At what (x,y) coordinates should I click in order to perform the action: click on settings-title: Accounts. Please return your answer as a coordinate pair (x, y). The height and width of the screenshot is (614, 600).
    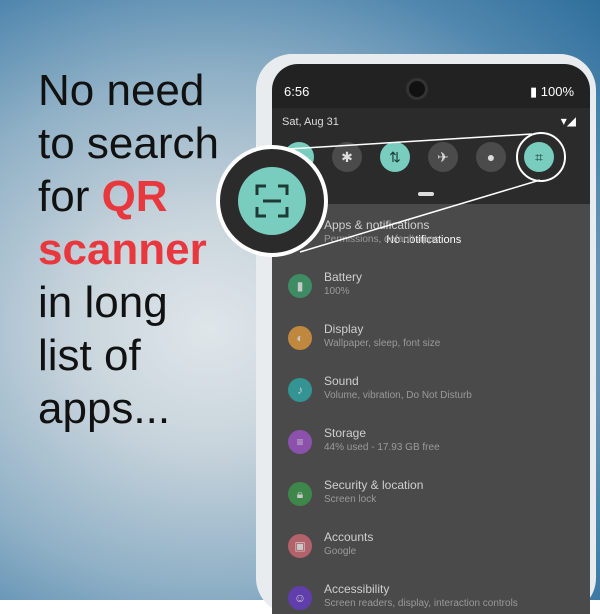
    Looking at the image, I should click on (349, 537).